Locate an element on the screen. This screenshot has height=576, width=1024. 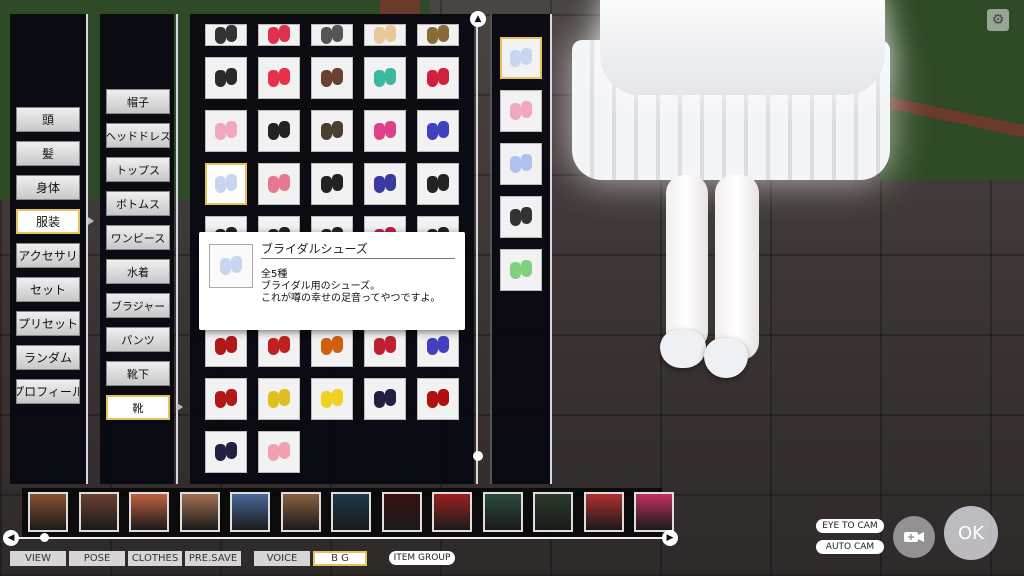
sub-headdress-button: ヘッドドレス is located at coordinates (138, 135).